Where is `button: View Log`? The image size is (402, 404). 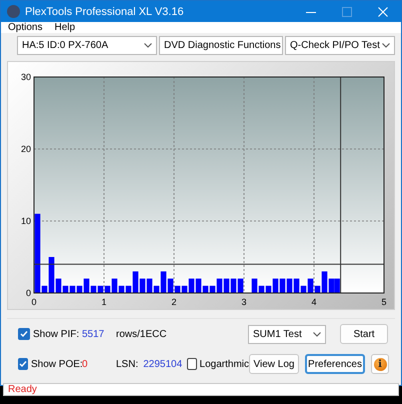
button: View Log is located at coordinates (274, 364).